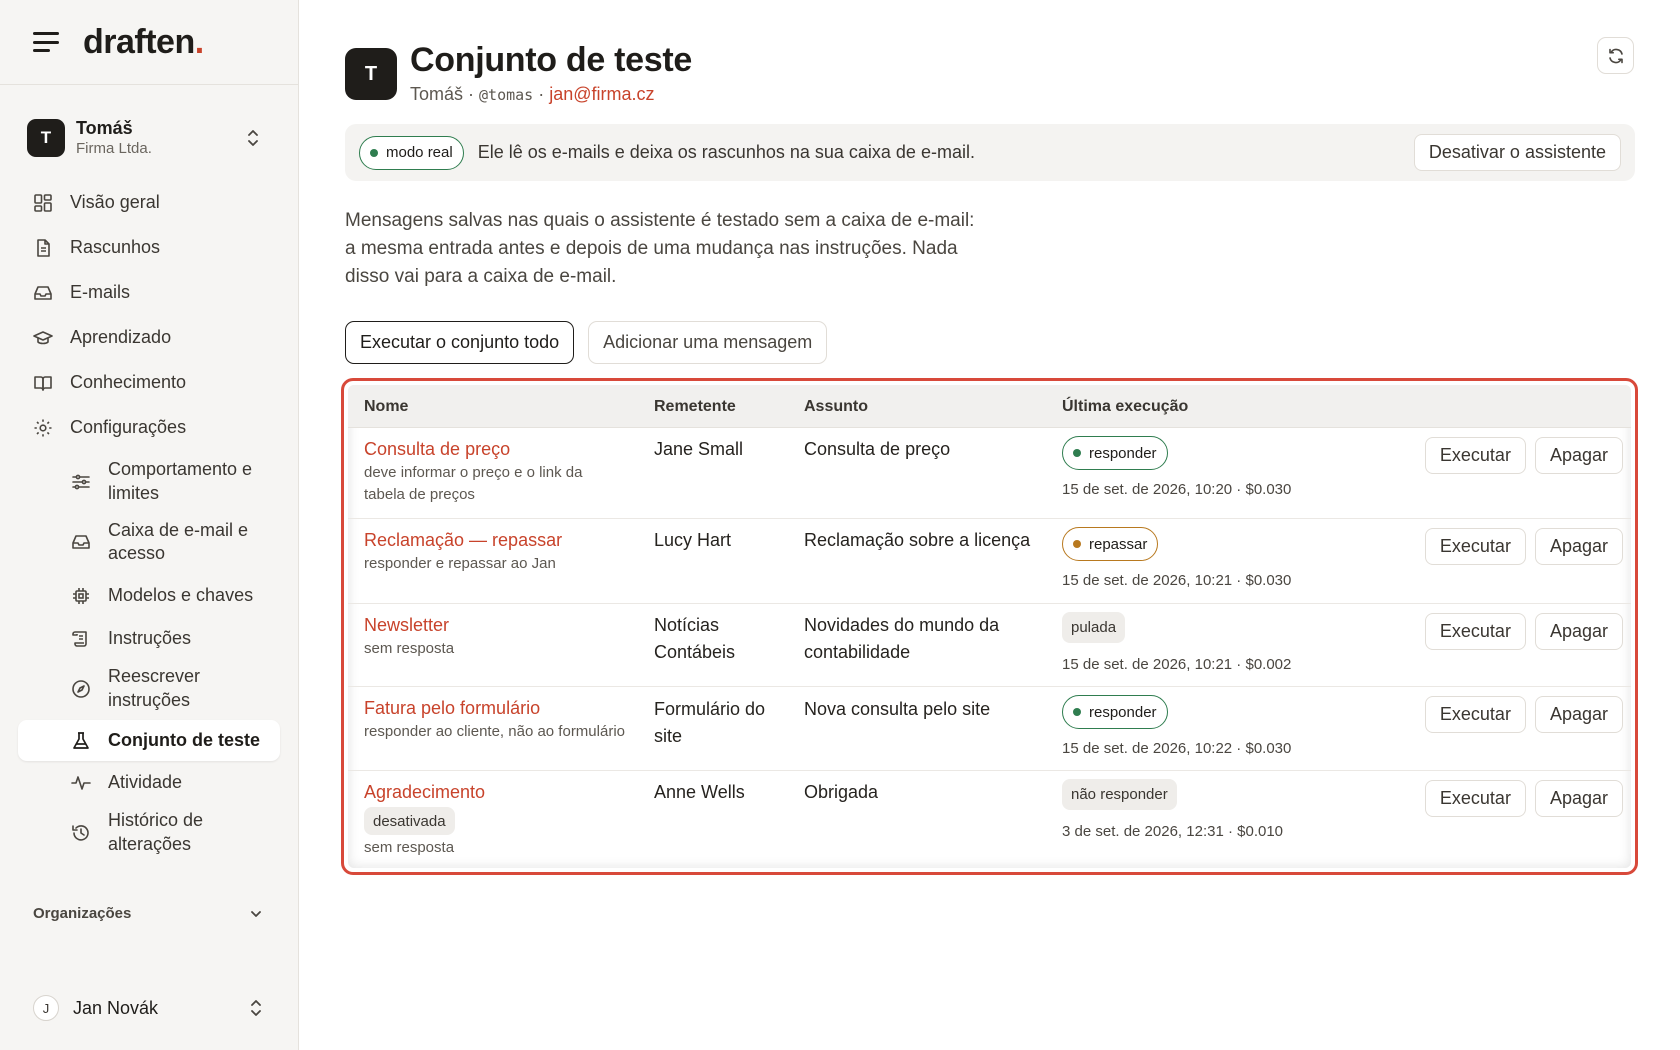  I want to click on subject: Consulta de preço, so click(877, 449).